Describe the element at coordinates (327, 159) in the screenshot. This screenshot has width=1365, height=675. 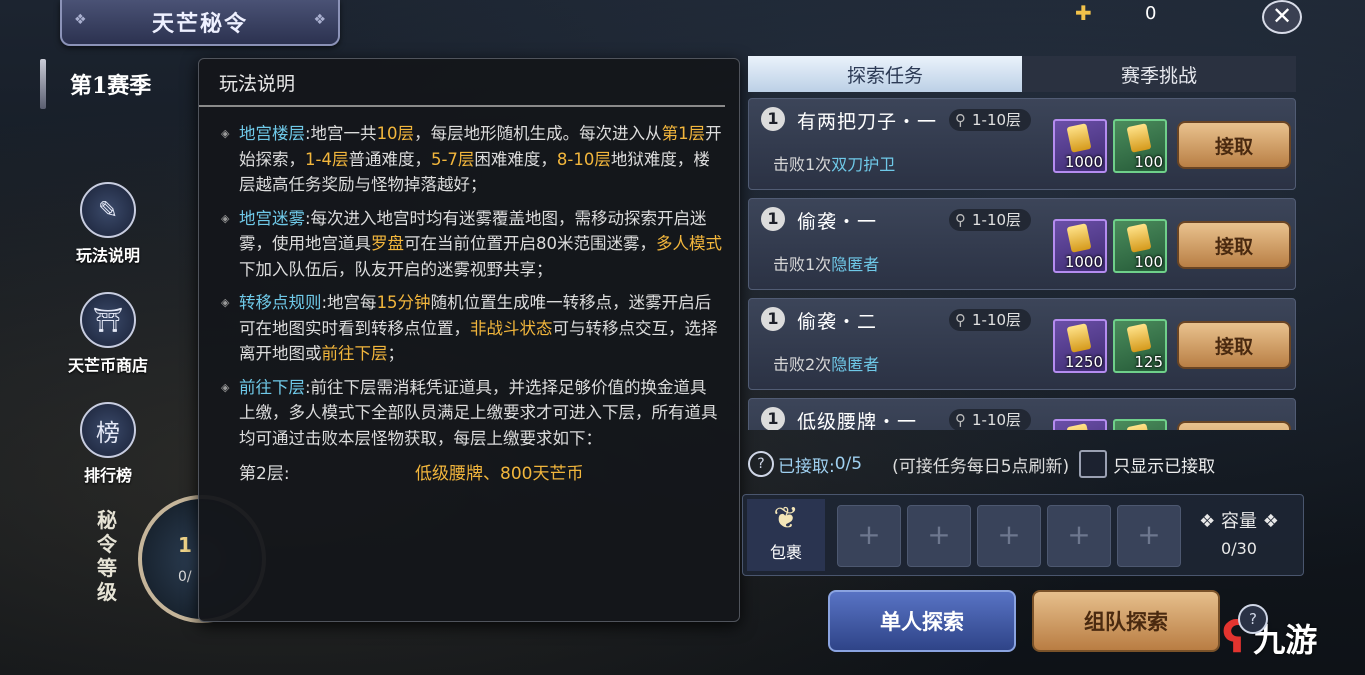
I see `rules-text-run: 1-4层` at that location.